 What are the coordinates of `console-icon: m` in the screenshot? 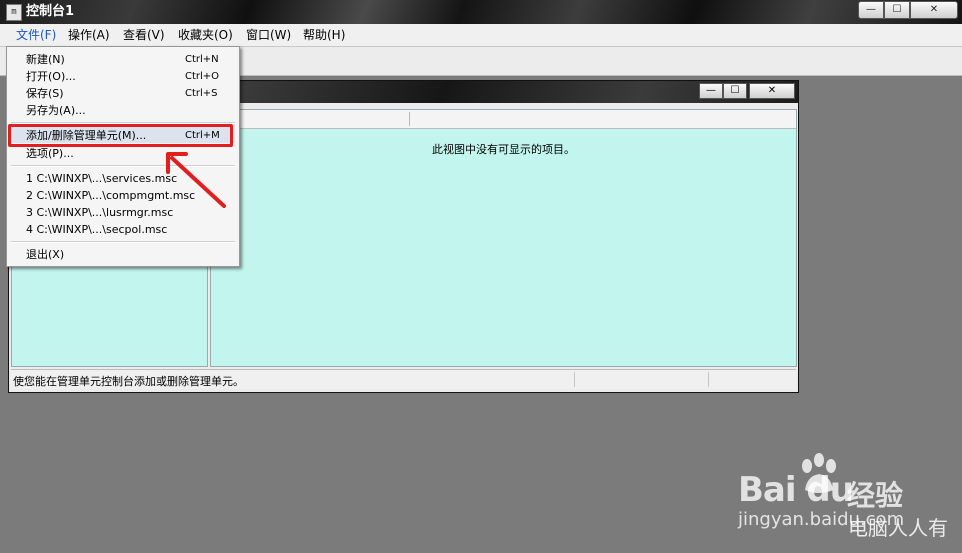 It's located at (14, 12).